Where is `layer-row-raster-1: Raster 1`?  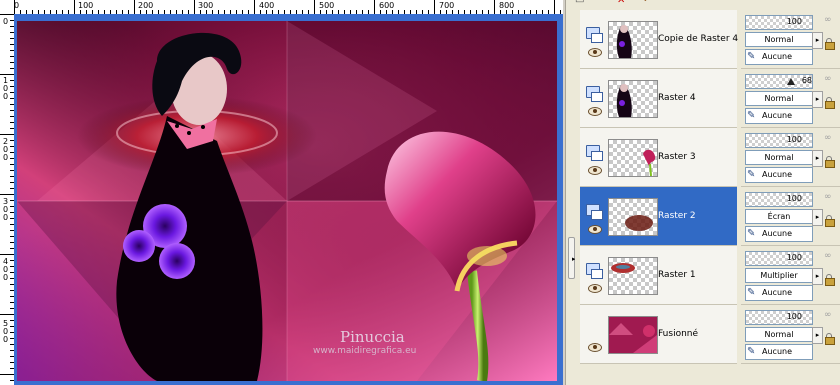 layer-row-raster-1: Raster 1 is located at coordinates (658, 275).